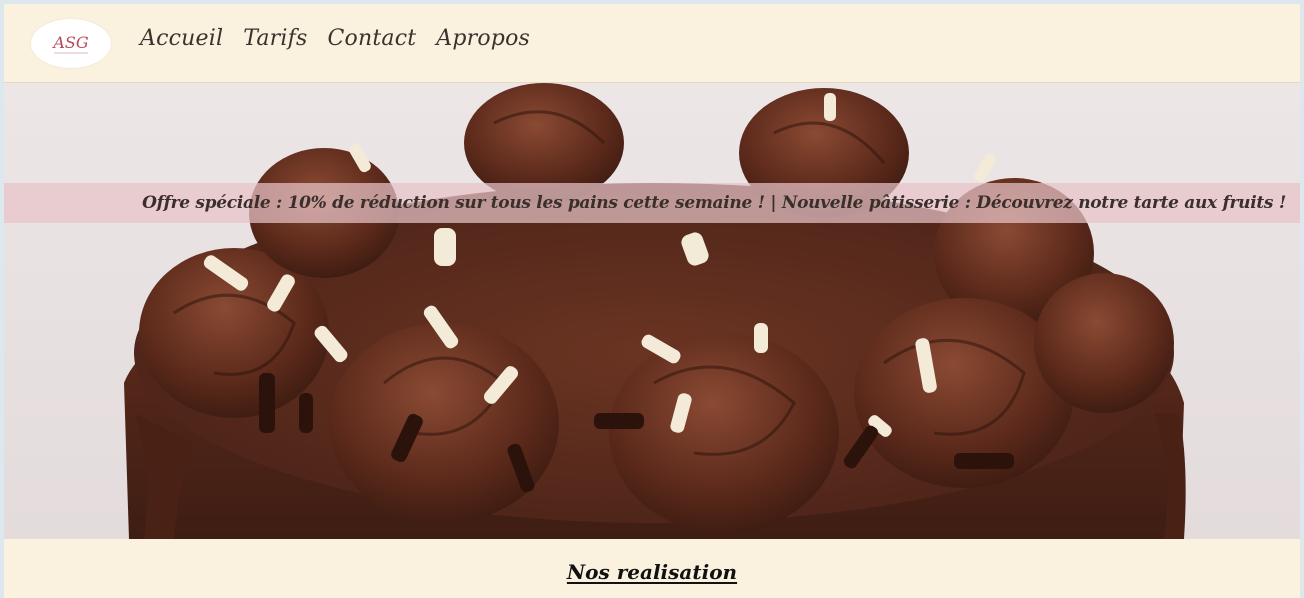  I want to click on section-title: Nos realisation, so click(652, 572).